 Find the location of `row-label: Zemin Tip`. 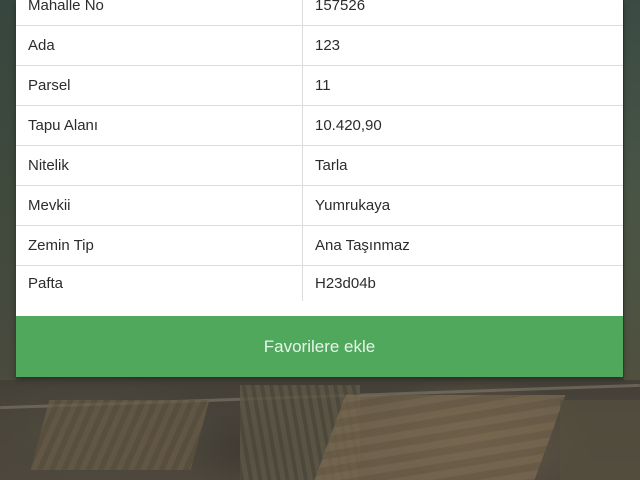

row-label: Zemin Tip is located at coordinates (159, 245).